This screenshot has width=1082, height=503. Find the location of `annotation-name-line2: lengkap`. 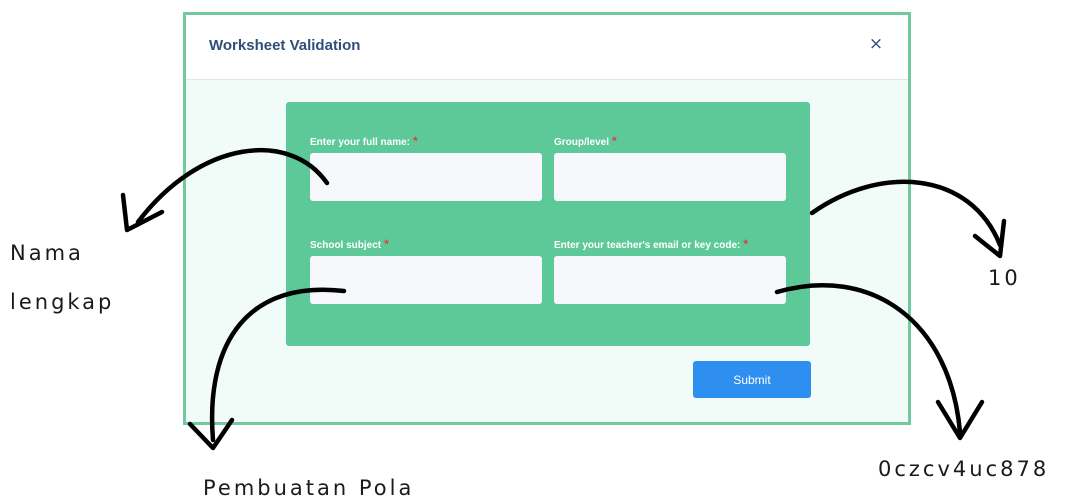

annotation-name-line2: lengkap is located at coordinates (62, 302).